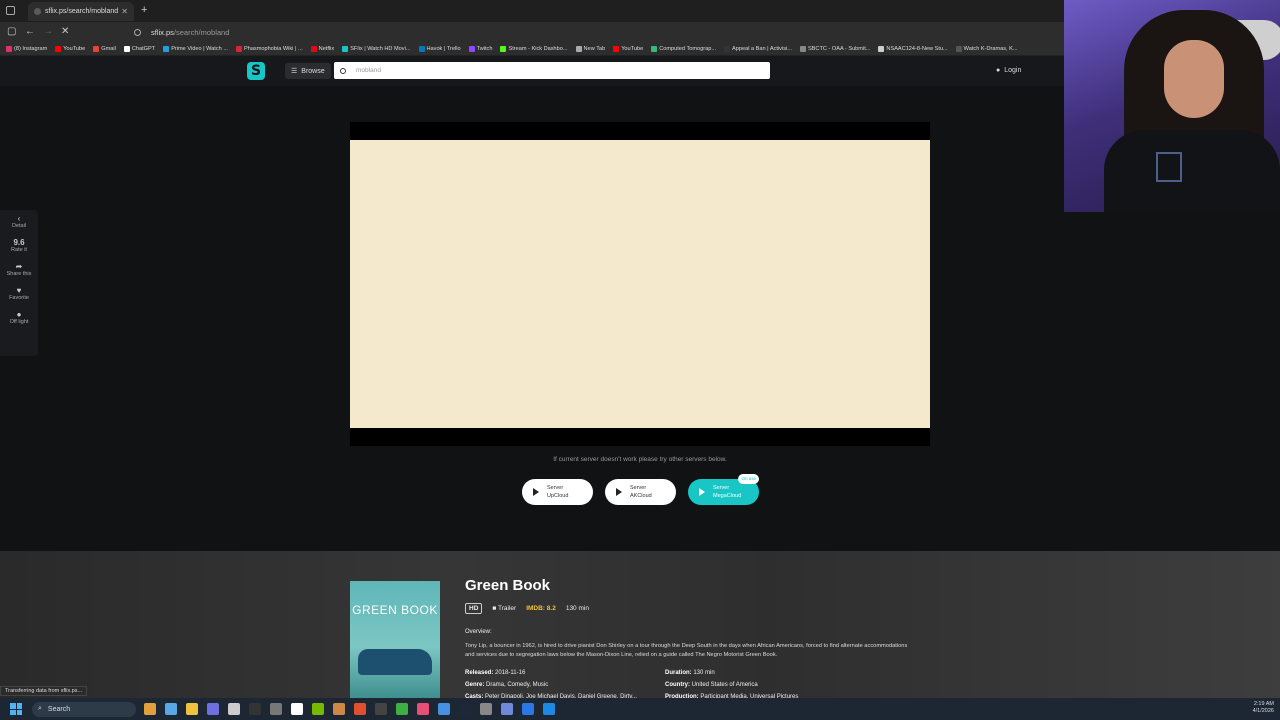 This screenshot has height=720, width=1280. I want to click on duration-value: 130 min, so click(704, 673).